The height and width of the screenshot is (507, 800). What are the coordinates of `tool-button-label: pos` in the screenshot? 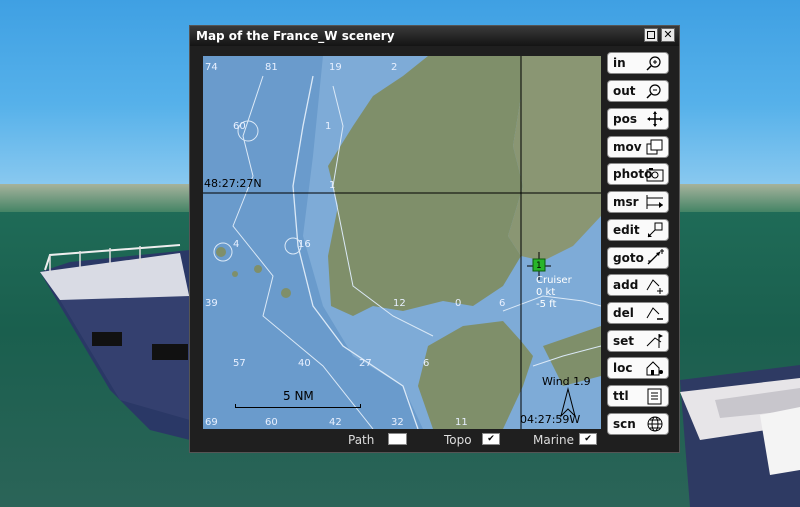 It's located at (625, 119).